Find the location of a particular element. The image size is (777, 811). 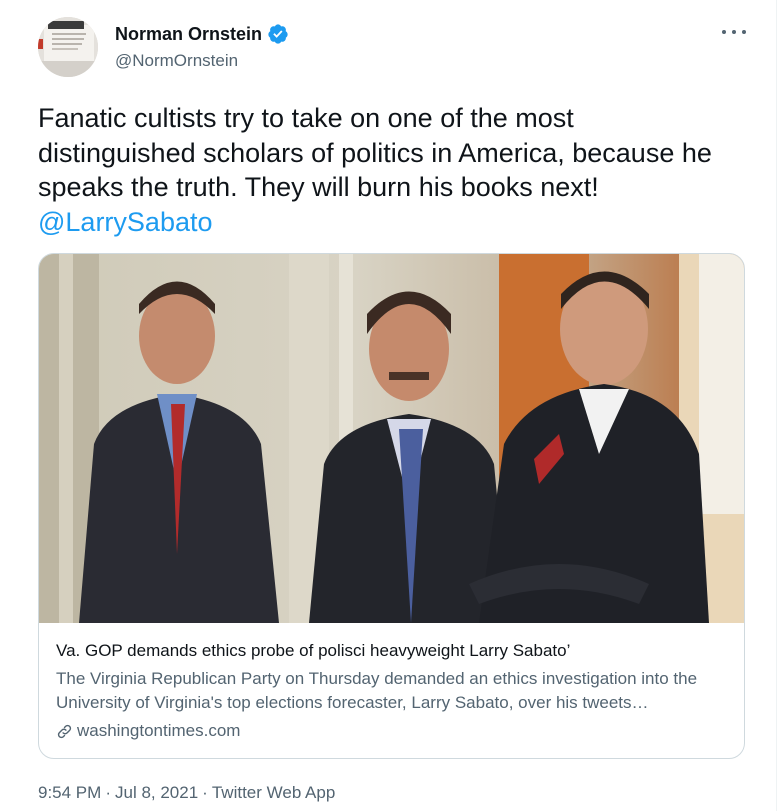

tweet-date: Jul 8, 2021 is located at coordinates (156, 793).